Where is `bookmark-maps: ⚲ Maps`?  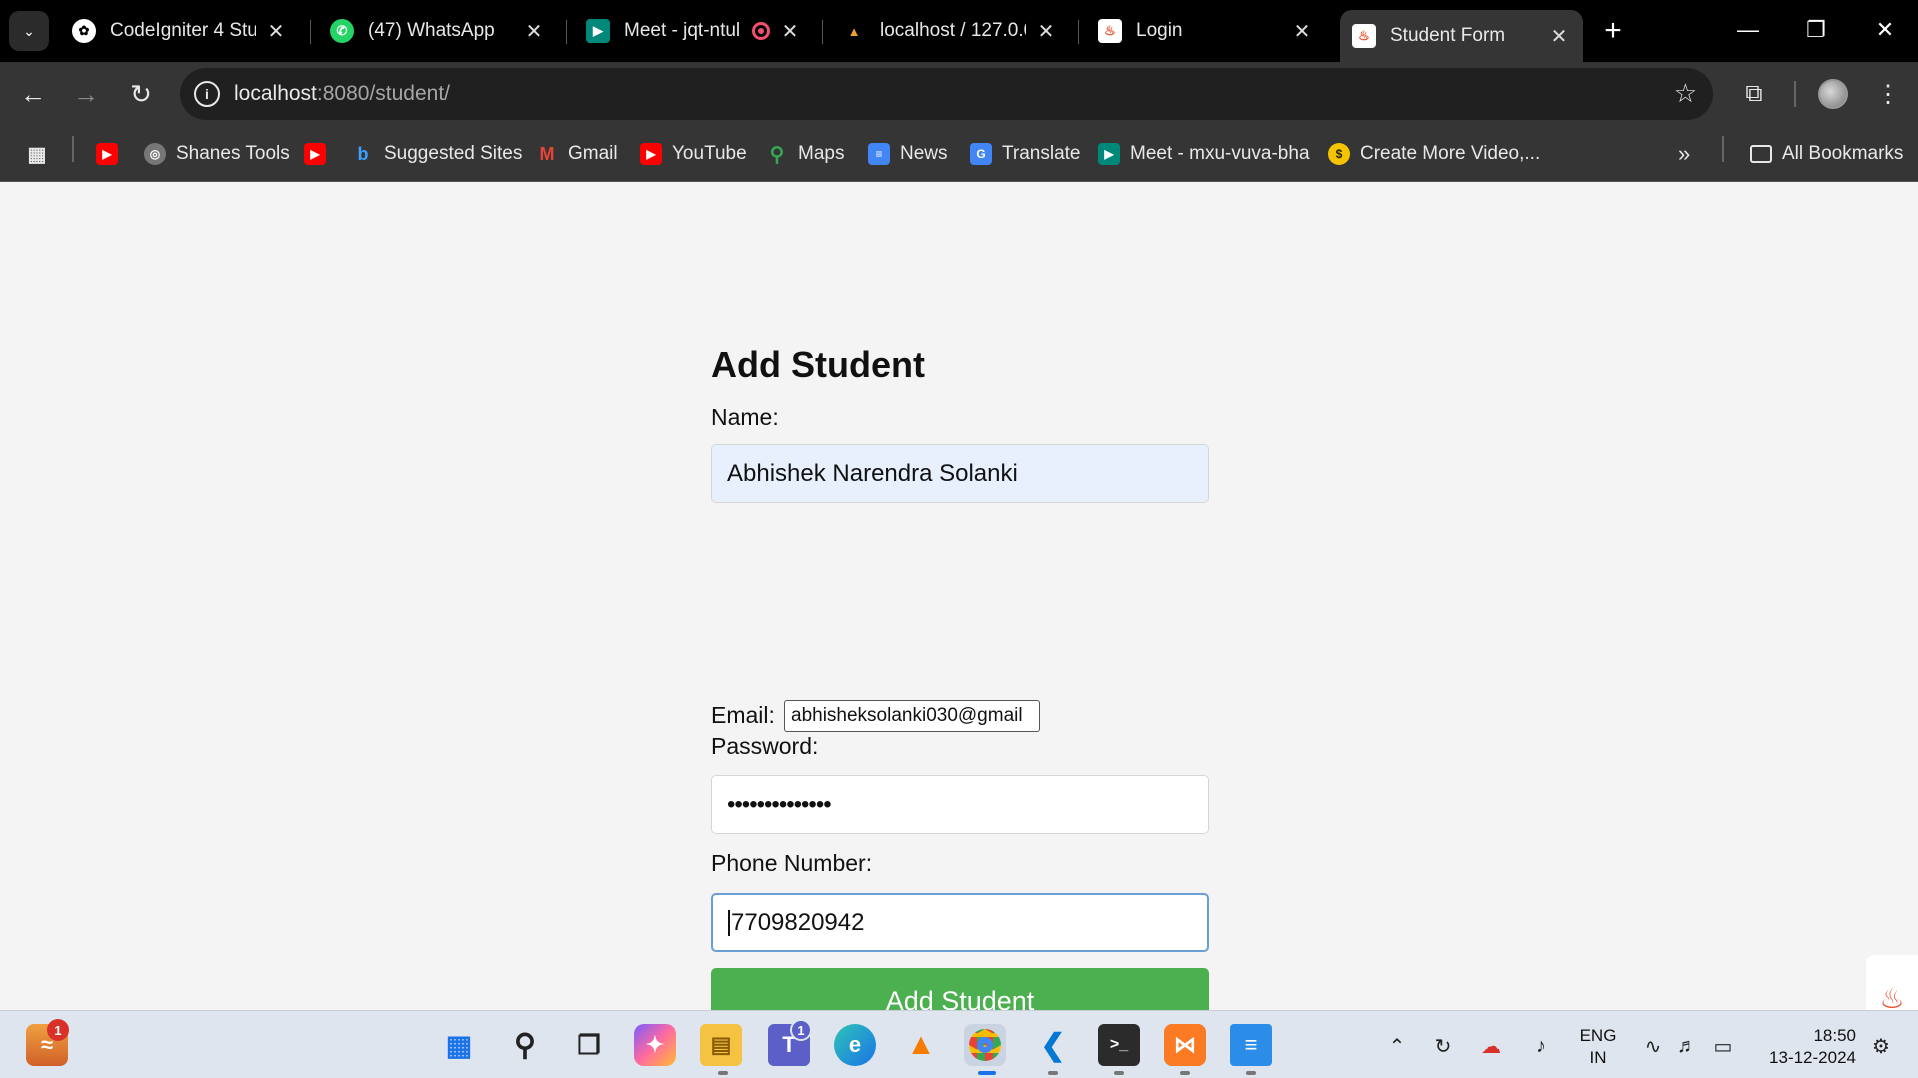 bookmark-maps: ⚲ Maps is located at coordinates (805, 154).